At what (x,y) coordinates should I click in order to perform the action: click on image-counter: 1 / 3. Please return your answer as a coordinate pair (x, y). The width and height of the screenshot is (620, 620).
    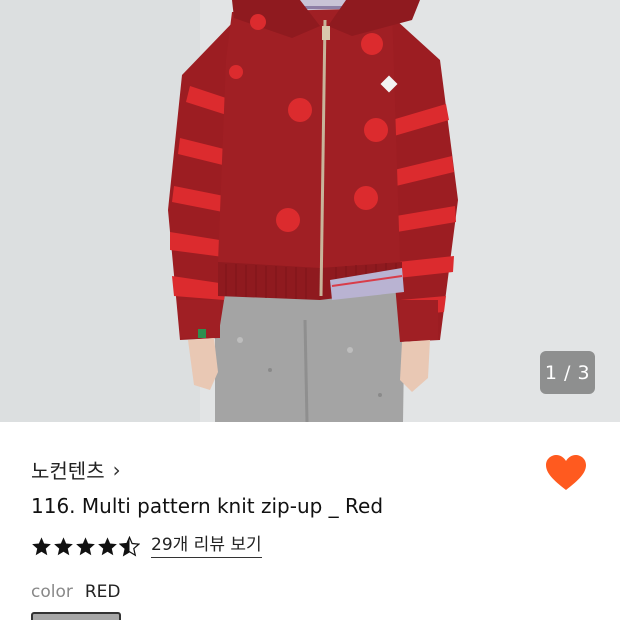
    Looking at the image, I should click on (567, 372).